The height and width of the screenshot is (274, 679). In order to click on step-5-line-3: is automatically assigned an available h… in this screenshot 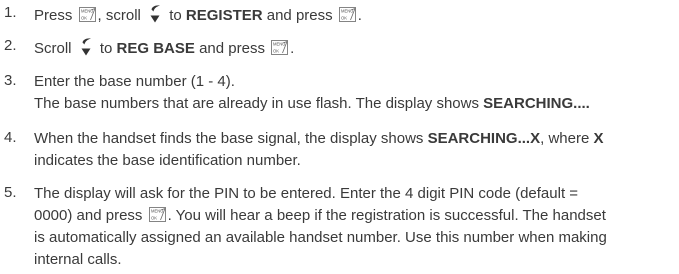, I will do `click(320, 237)`.